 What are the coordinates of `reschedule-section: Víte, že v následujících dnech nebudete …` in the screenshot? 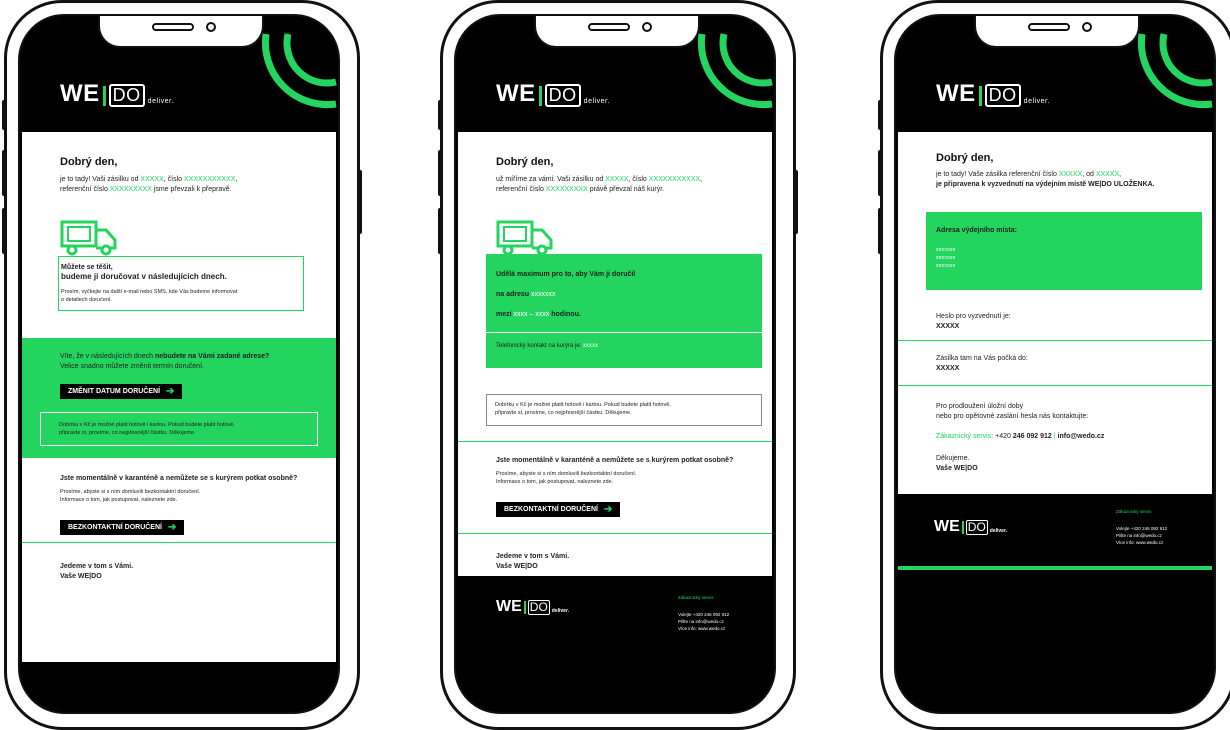 It's located at (179, 398).